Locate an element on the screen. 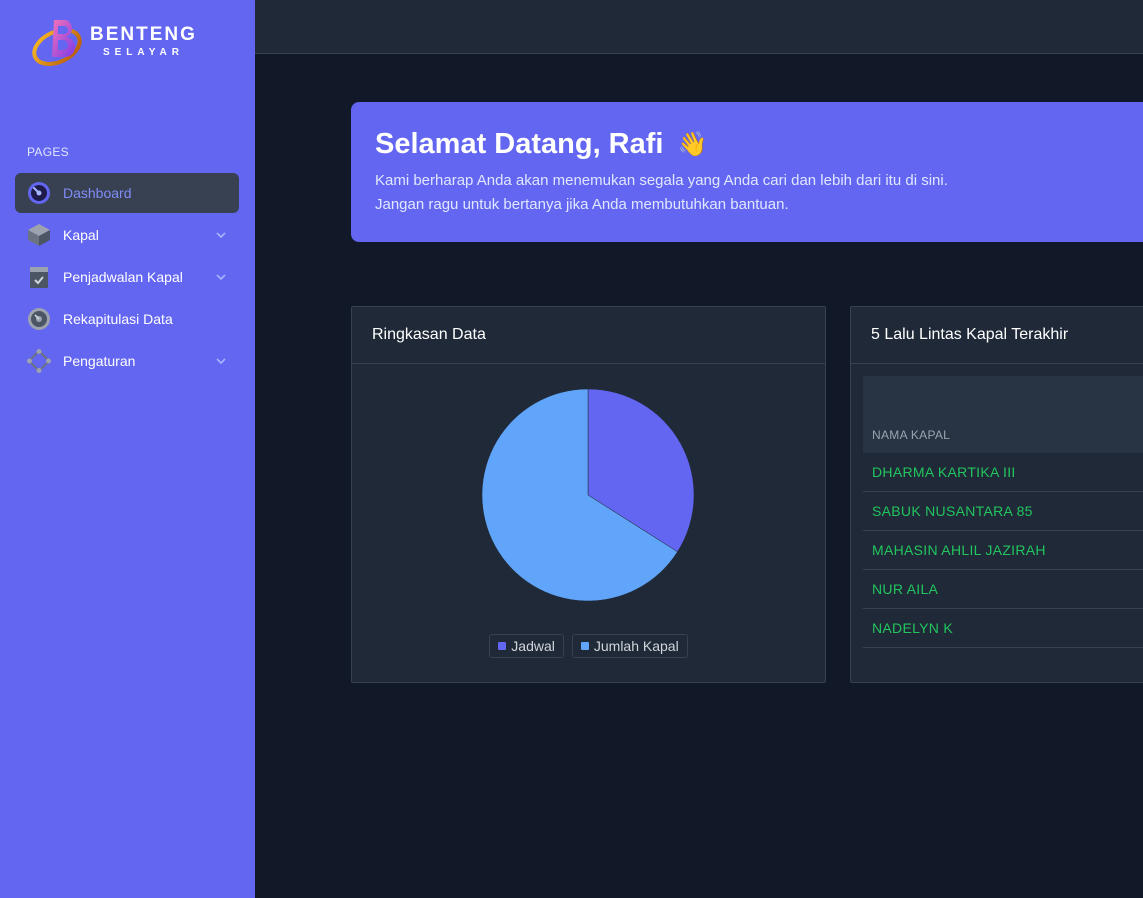 This screenshot has height=898, width=1143. legend-item-jadwal: Jadwal is located at coordinates (526, 646).